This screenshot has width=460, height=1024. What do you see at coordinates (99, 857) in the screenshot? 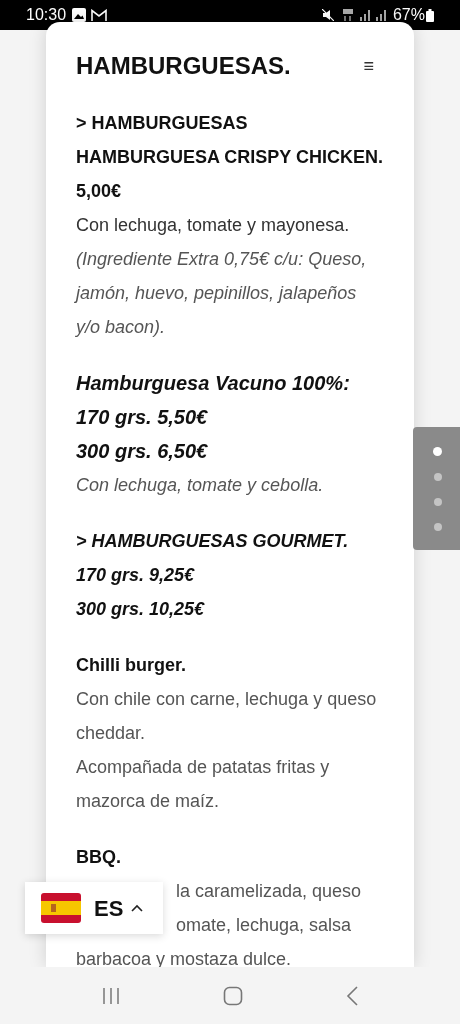
I see `menu-heading: BBQ.` at bounding box center [99, 857].